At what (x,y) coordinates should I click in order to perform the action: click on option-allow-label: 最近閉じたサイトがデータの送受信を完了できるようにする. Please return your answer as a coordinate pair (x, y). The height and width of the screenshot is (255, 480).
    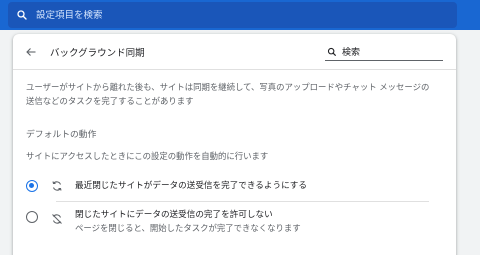
    Looking at the image, I should click on (191, 186).